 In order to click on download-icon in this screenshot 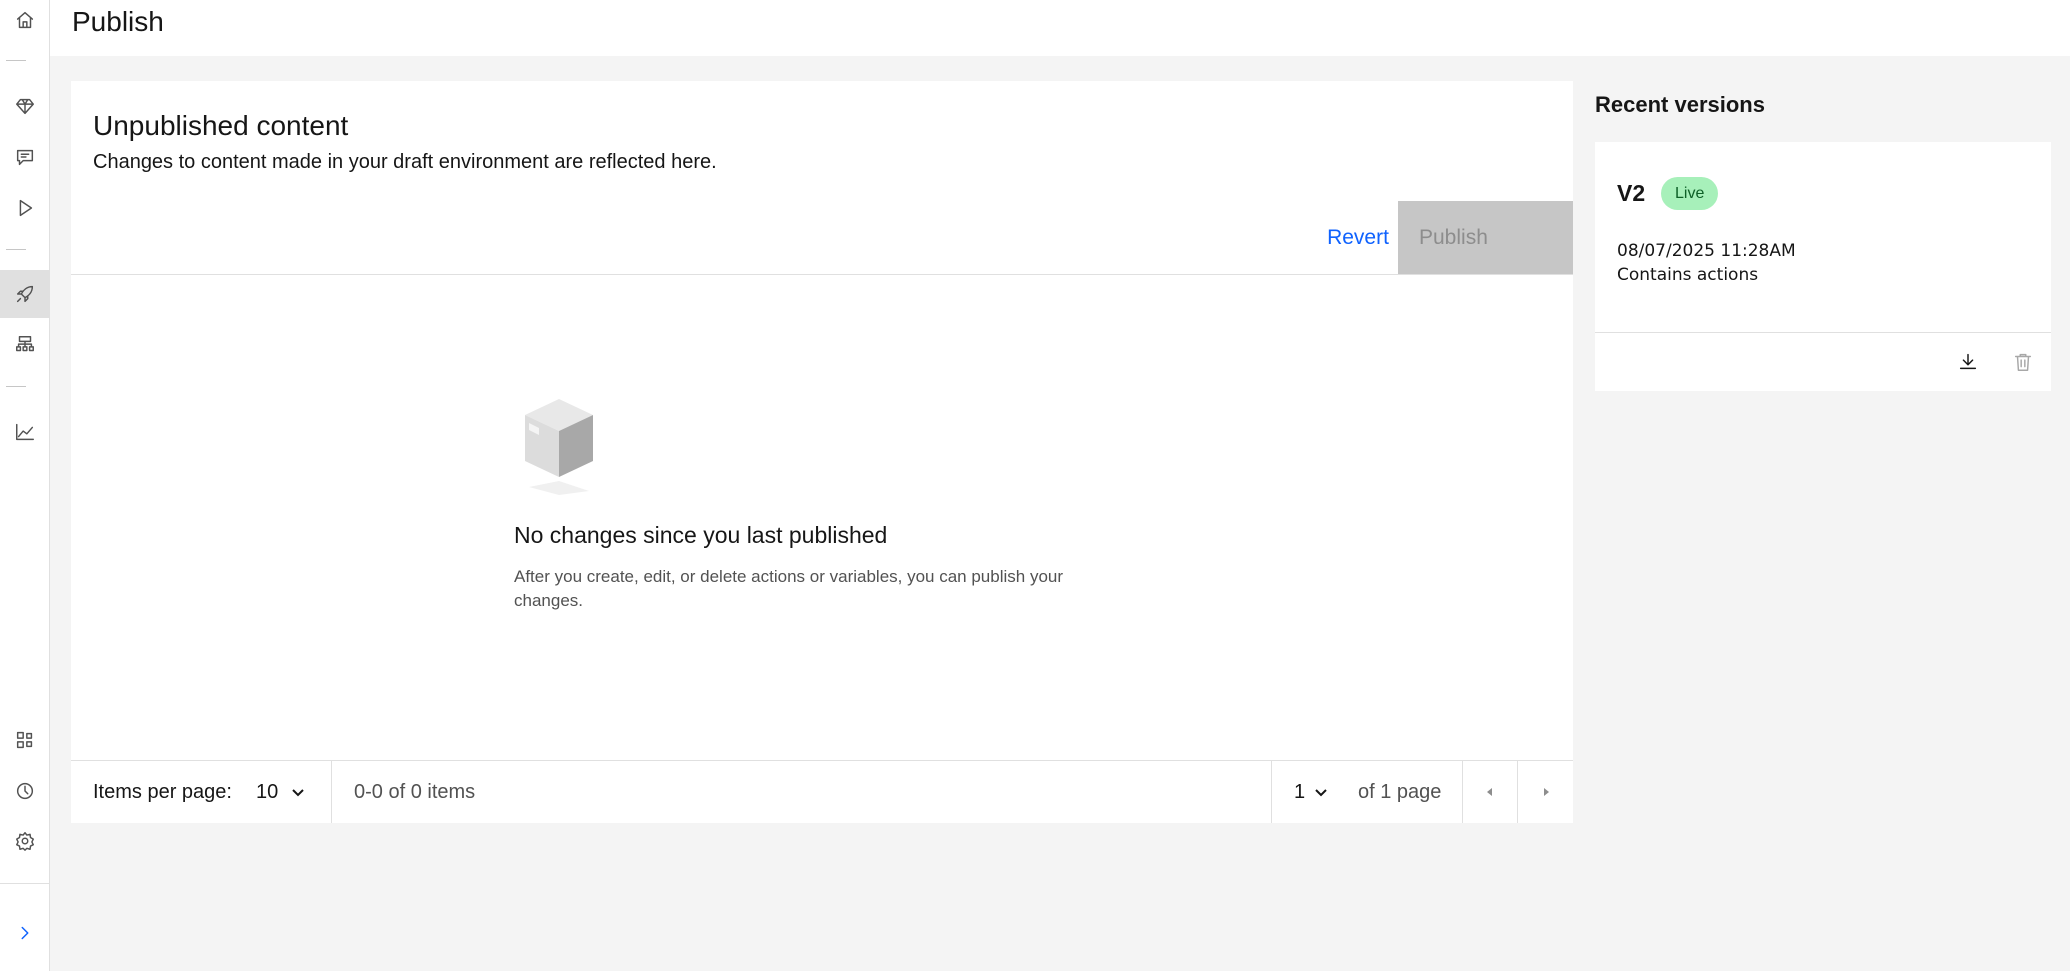, I will do `click(1968, 361)`.